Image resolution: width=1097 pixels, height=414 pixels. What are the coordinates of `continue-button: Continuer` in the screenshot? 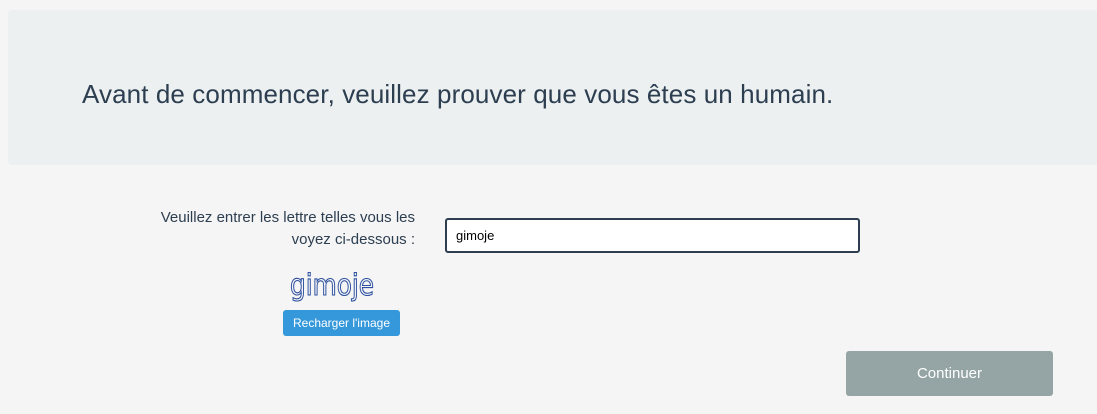 It's located at (949, 373).